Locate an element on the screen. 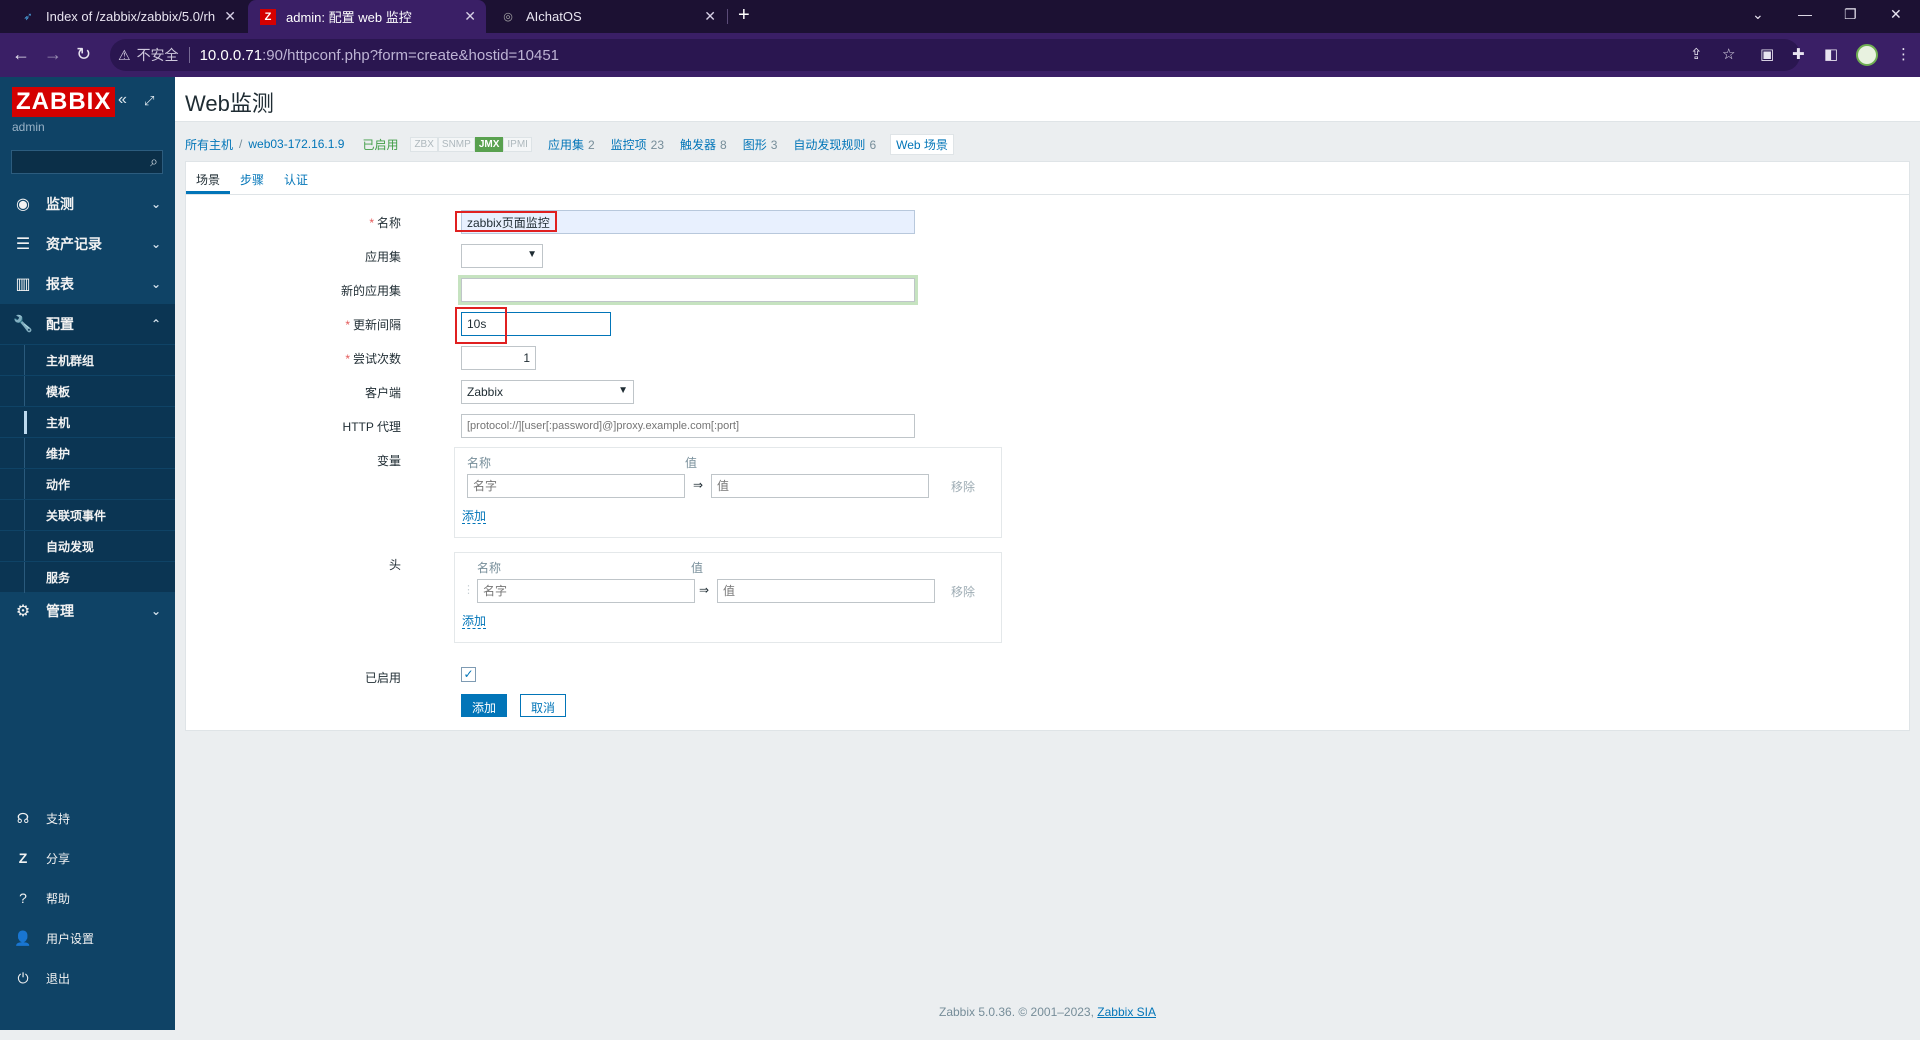 The width and height of the screenshot is (1920, 1040). browser-tab-zabbix: Z admin: 配置 web 监控 ✕ is located at coordinates (367, 16).